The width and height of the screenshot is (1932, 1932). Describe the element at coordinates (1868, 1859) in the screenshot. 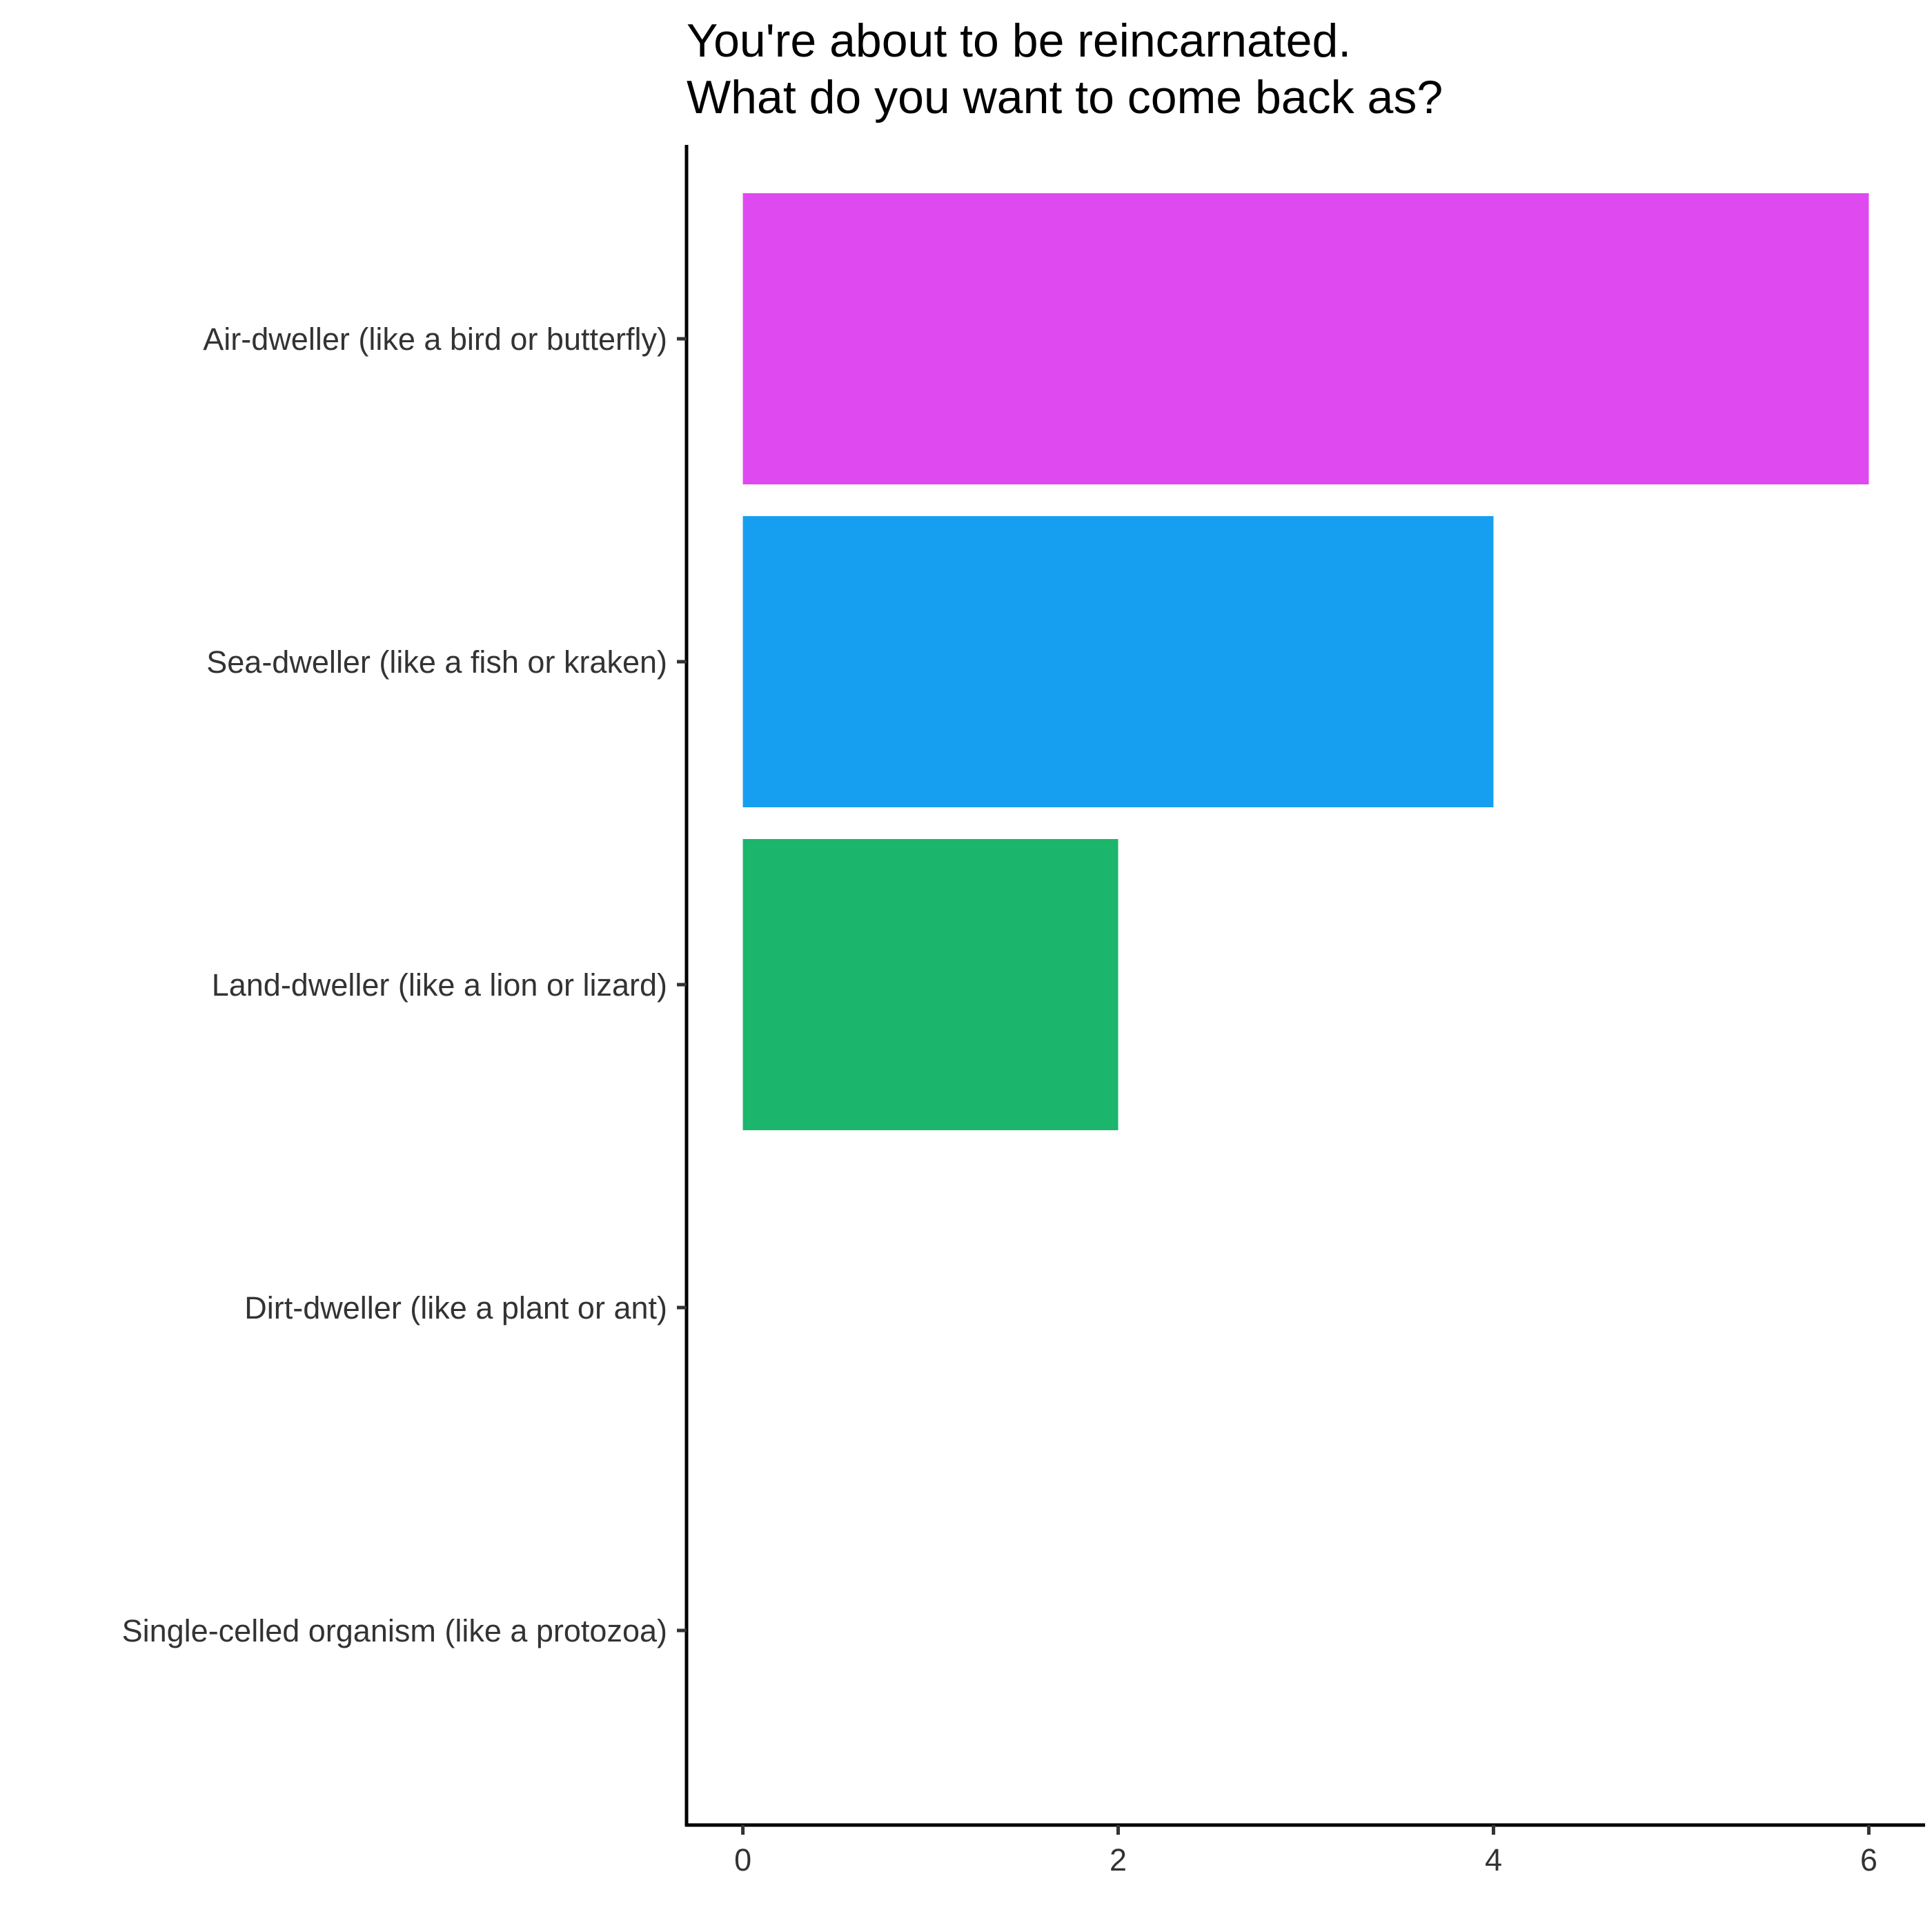

I see `x-tick-label: 6` at that location.